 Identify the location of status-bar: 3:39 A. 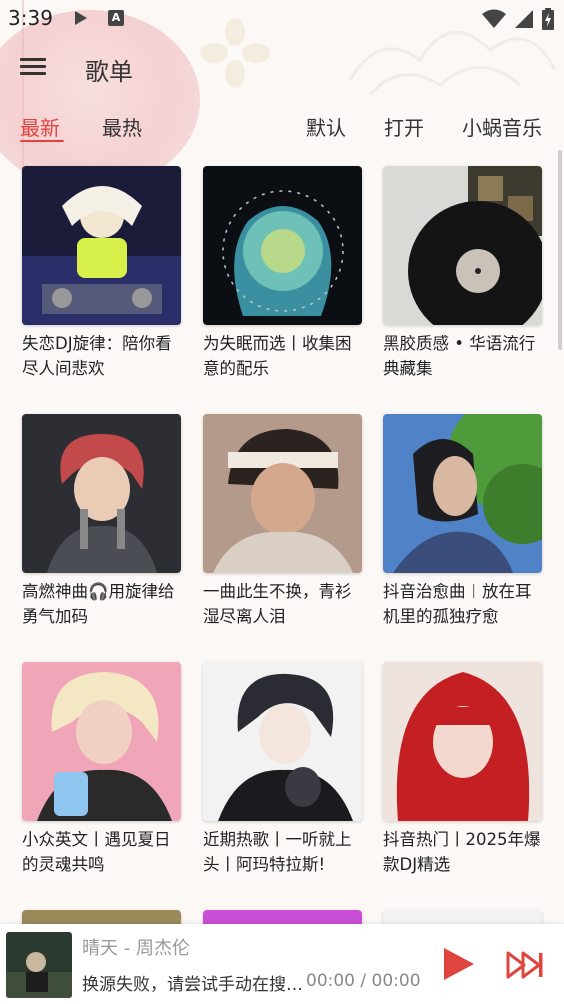
(282, 18).